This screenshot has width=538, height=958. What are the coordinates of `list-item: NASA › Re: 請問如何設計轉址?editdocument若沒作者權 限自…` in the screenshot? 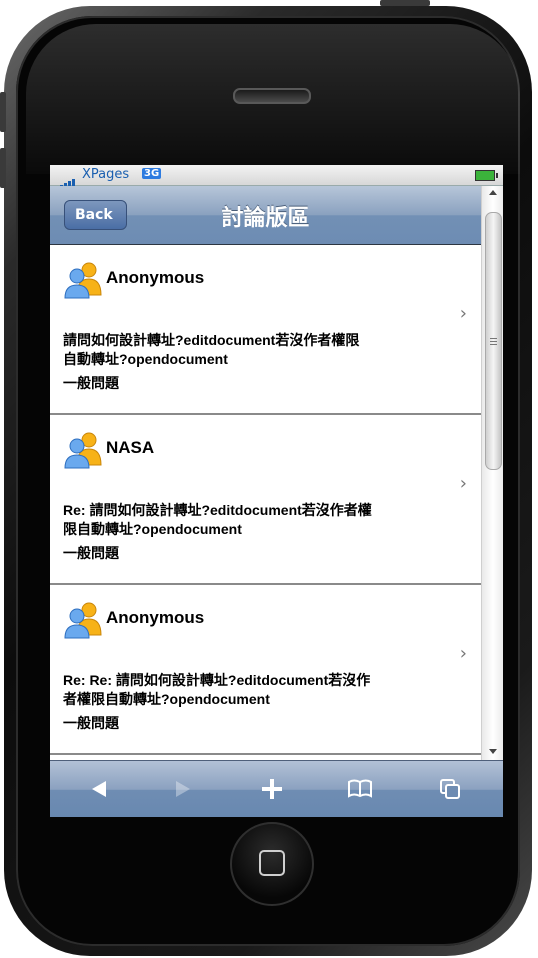 It's located at (265, 500).